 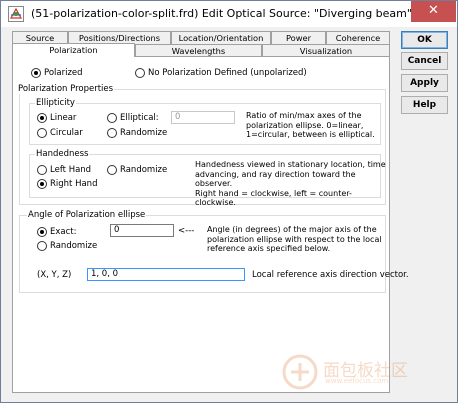 What do you see at coordinates (112, 170) in the screenshot?
I see `handedness-randomize-radio` at bounding box center [112, 170].